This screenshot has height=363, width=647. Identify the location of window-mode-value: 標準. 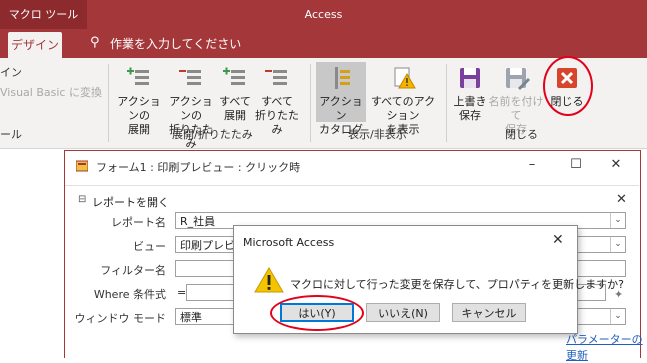
(191, 317).